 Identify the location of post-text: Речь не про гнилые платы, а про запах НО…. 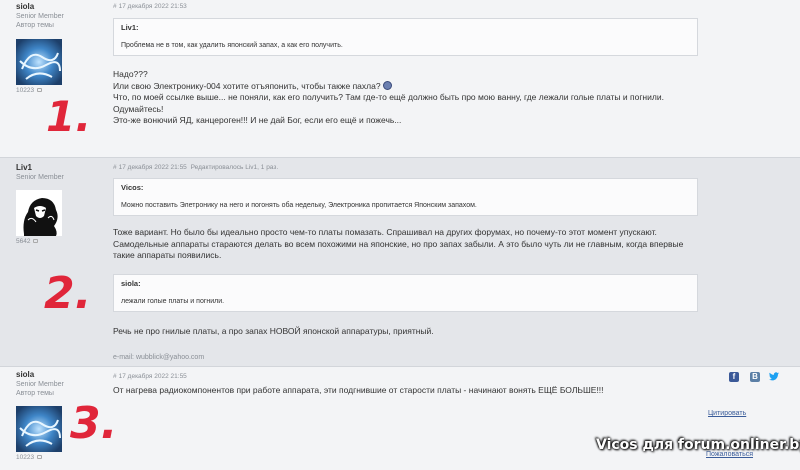
(405, 332).